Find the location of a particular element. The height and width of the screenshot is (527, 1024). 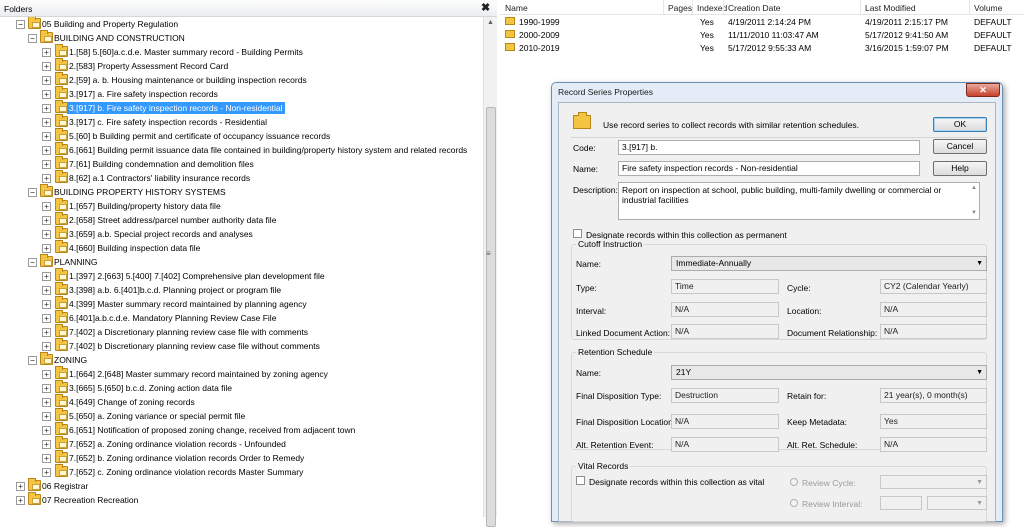

dialog-close-button: ✕ is located at coordinates (983, 90).